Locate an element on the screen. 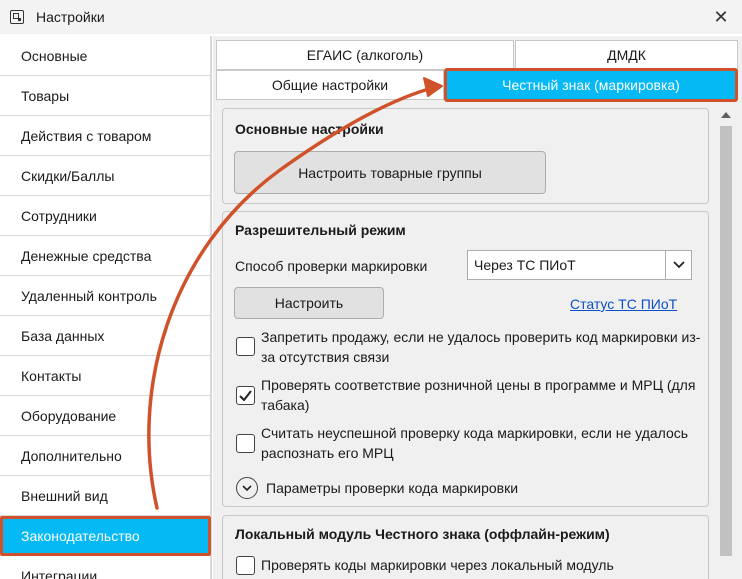 The height and width of the screenshot is (579, 742). checkbox-unrecognized-mrp is located at coordinates (245, 443).